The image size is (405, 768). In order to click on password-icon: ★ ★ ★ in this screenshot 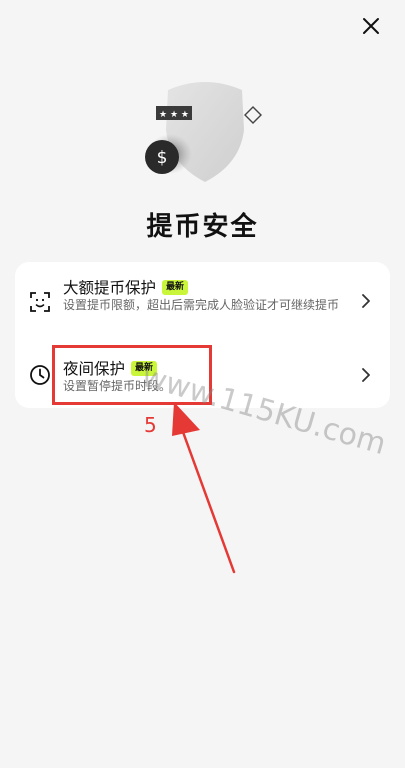, I will do `click(174, 113)`.